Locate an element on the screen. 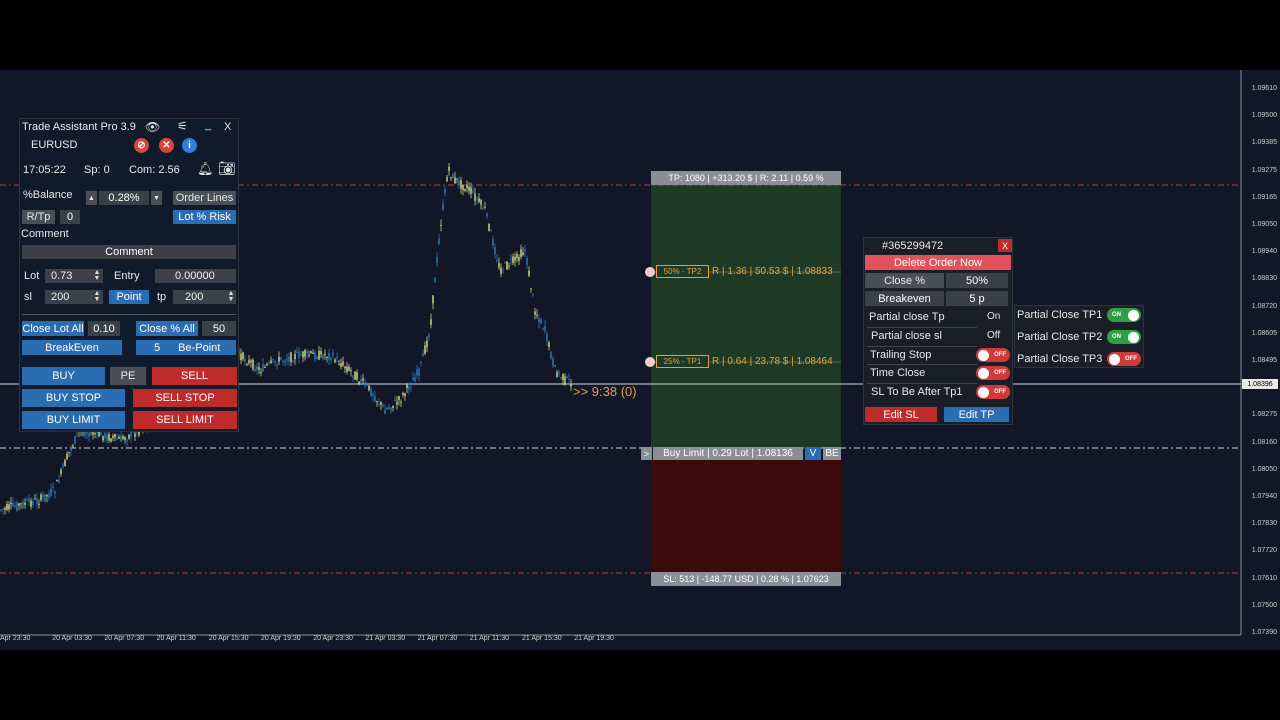 This screenshot has height=720, width=1280. sl-be-after-tp1-toggle: OFF is located at coordinates (993, 392).